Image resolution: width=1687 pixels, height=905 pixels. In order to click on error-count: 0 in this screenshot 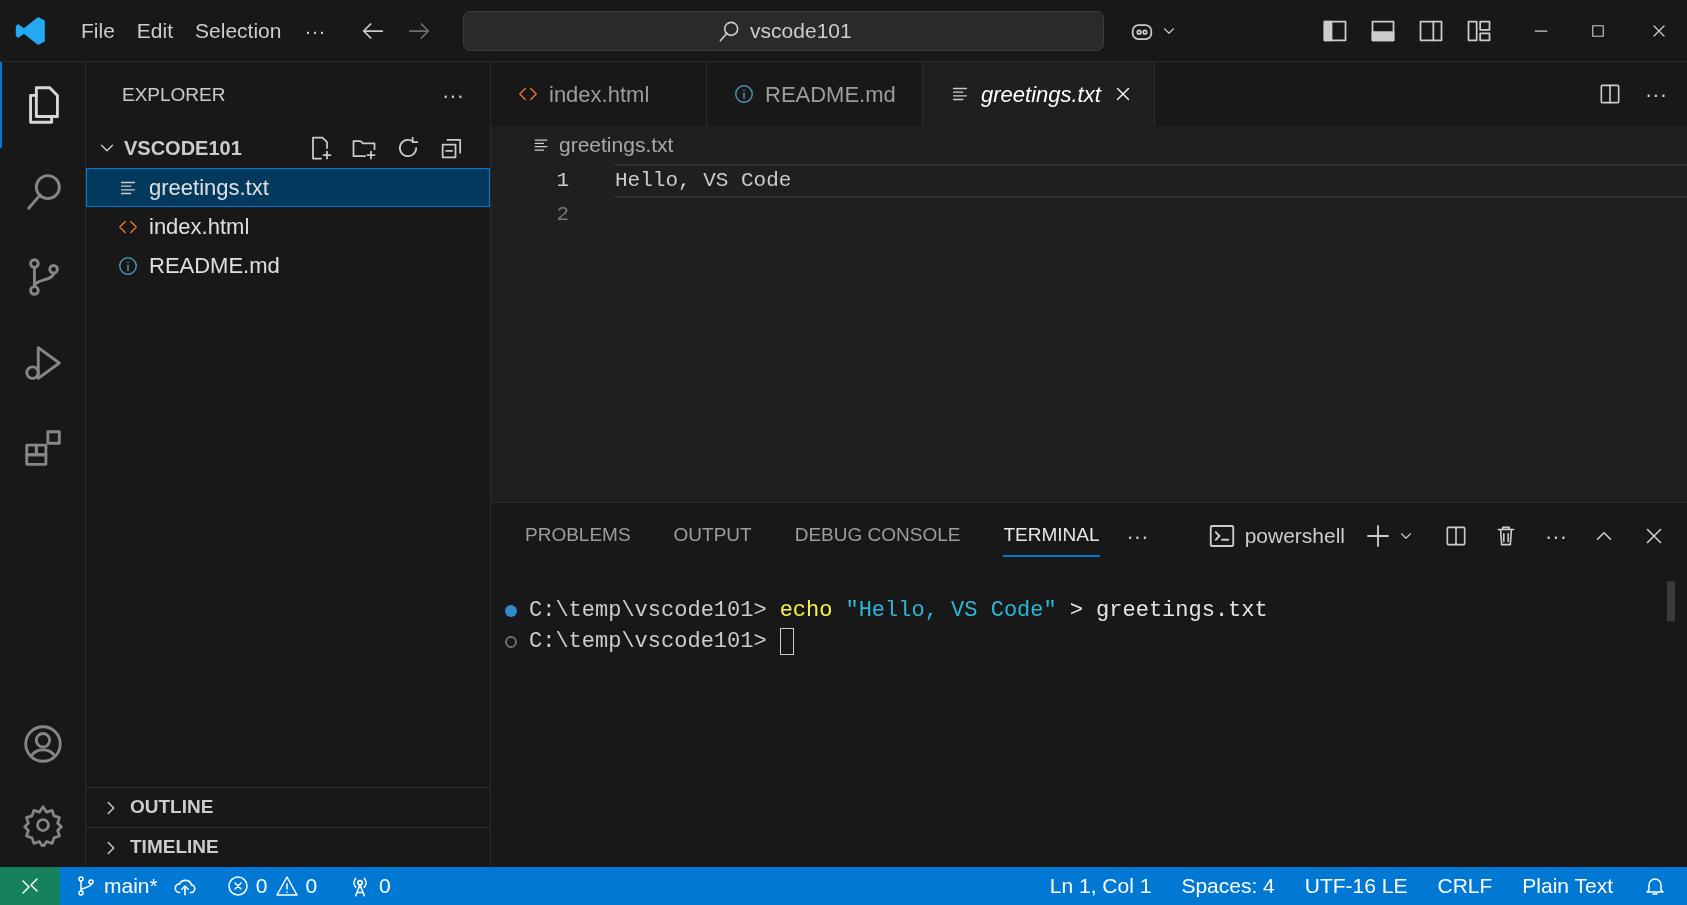, I will do `click(261, 886)`.